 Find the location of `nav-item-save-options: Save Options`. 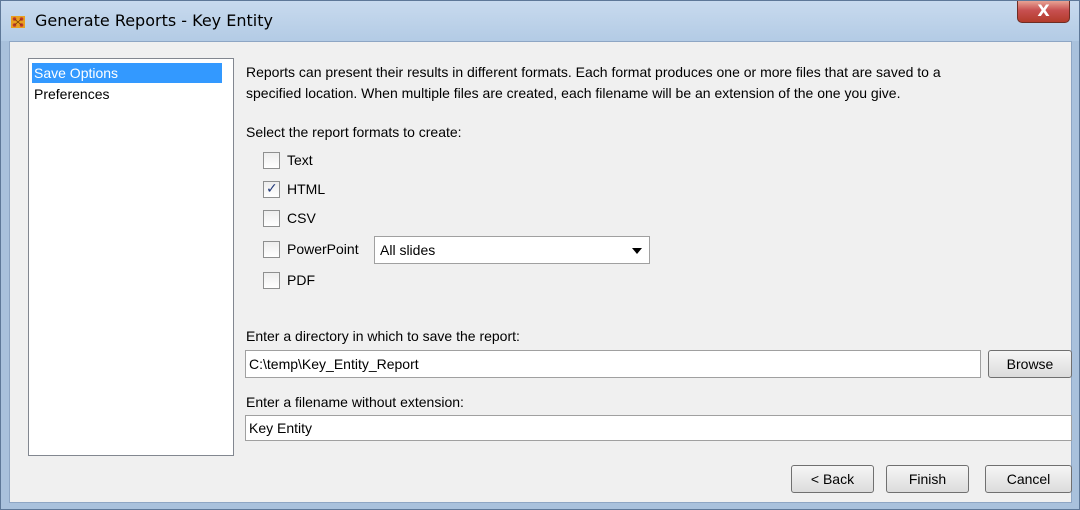

nav-item-save-options: Save Options is located at coordinates (127, 73).